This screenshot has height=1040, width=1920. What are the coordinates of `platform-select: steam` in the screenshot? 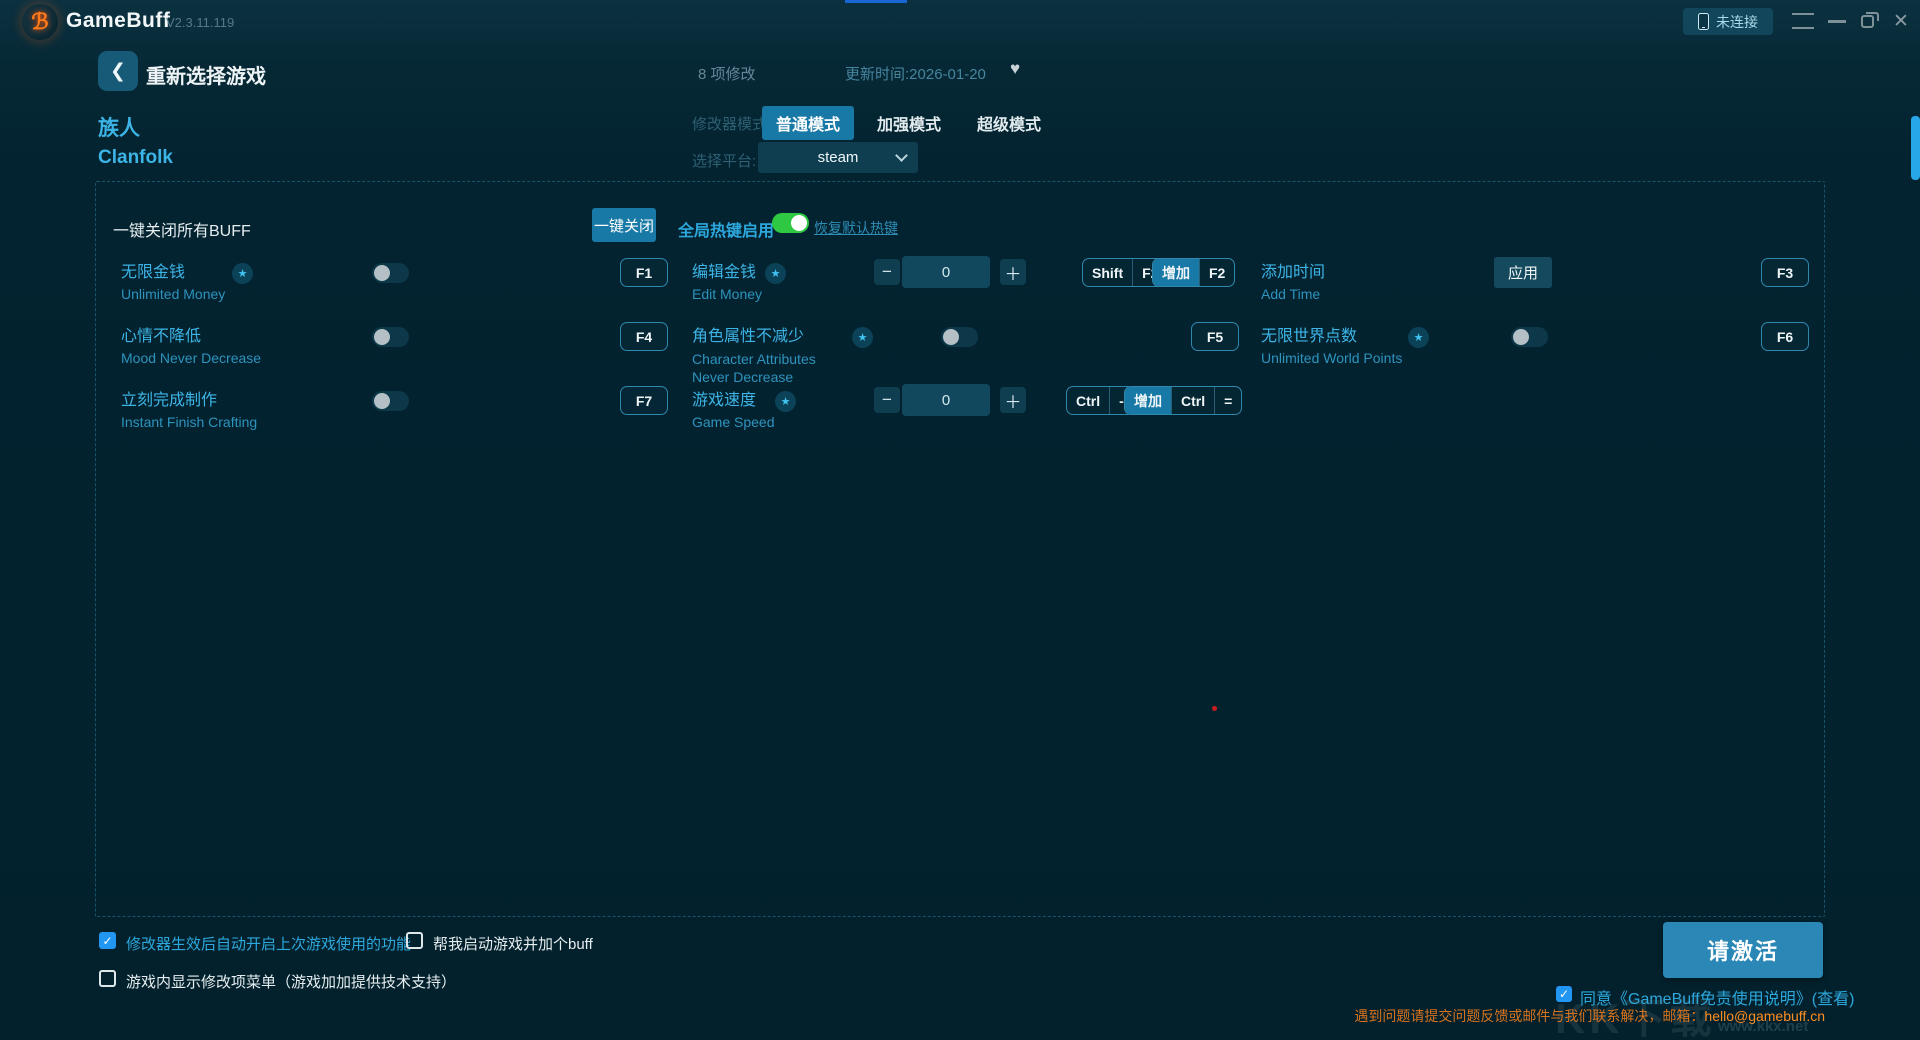 It's located at (838, 157).